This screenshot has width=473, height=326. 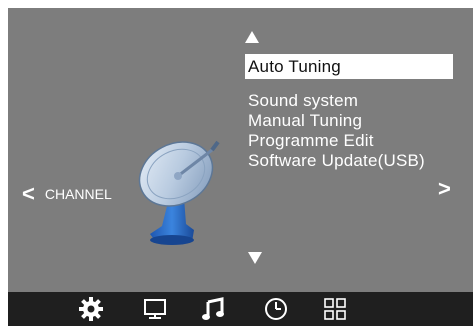 What do you see at coordinates (349, 141) in the screenshot?
I see `menu-item-programme-edit: Programme Edit` at bounding box center [349, 141].